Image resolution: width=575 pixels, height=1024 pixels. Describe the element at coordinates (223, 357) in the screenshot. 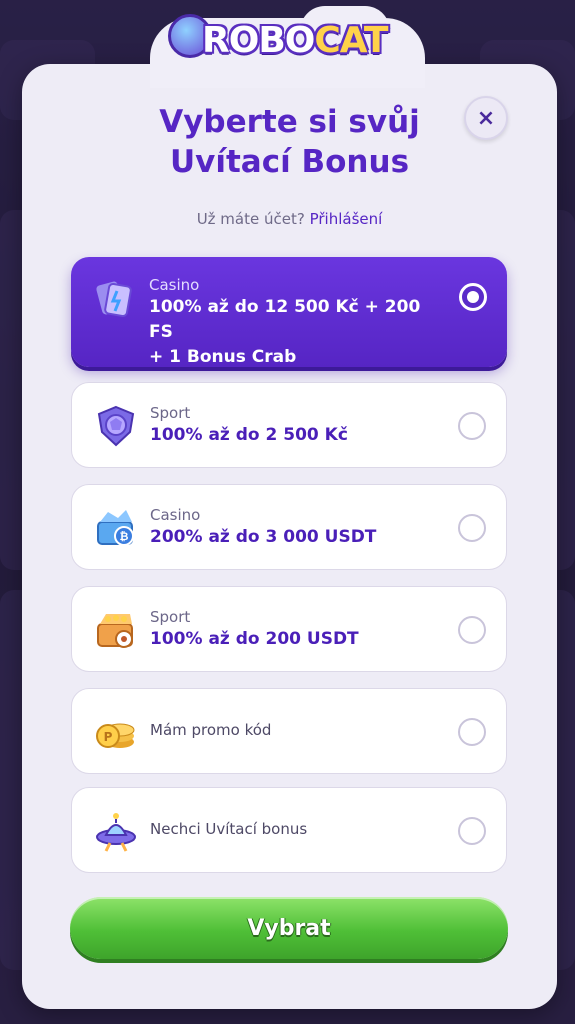

I see `option-bonus-line-2: + 1 Bonus Crab` at that location.